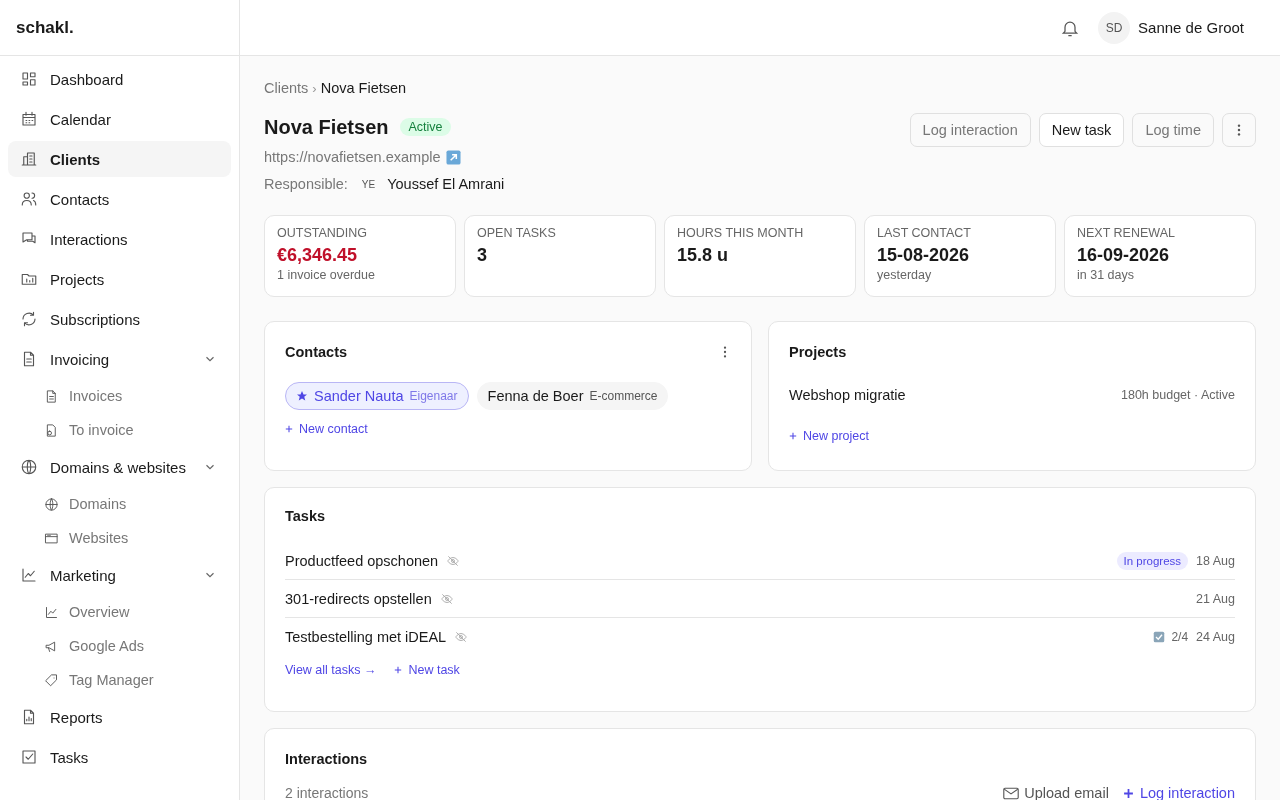 The image size is (1280, 800). What do you see at coordinates (326, 127) in the screenshot?
I see `client-name: Nova Fietsen` at bounding box center [326, 127].